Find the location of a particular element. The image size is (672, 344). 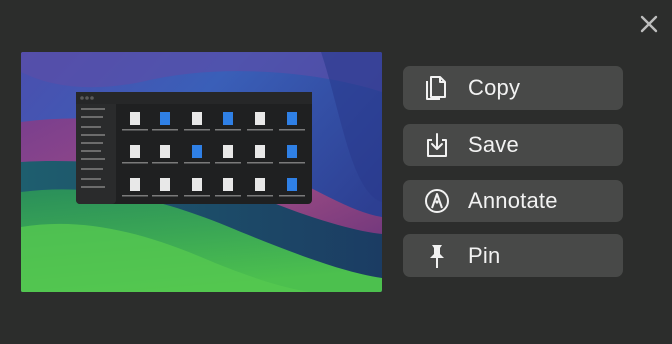

save-label: Save is located at coordinates (493, 144).